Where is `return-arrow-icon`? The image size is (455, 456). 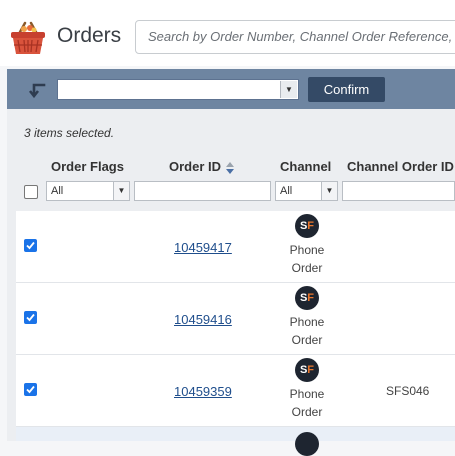
return-arrow-icon is located at coordinates (37, 90).